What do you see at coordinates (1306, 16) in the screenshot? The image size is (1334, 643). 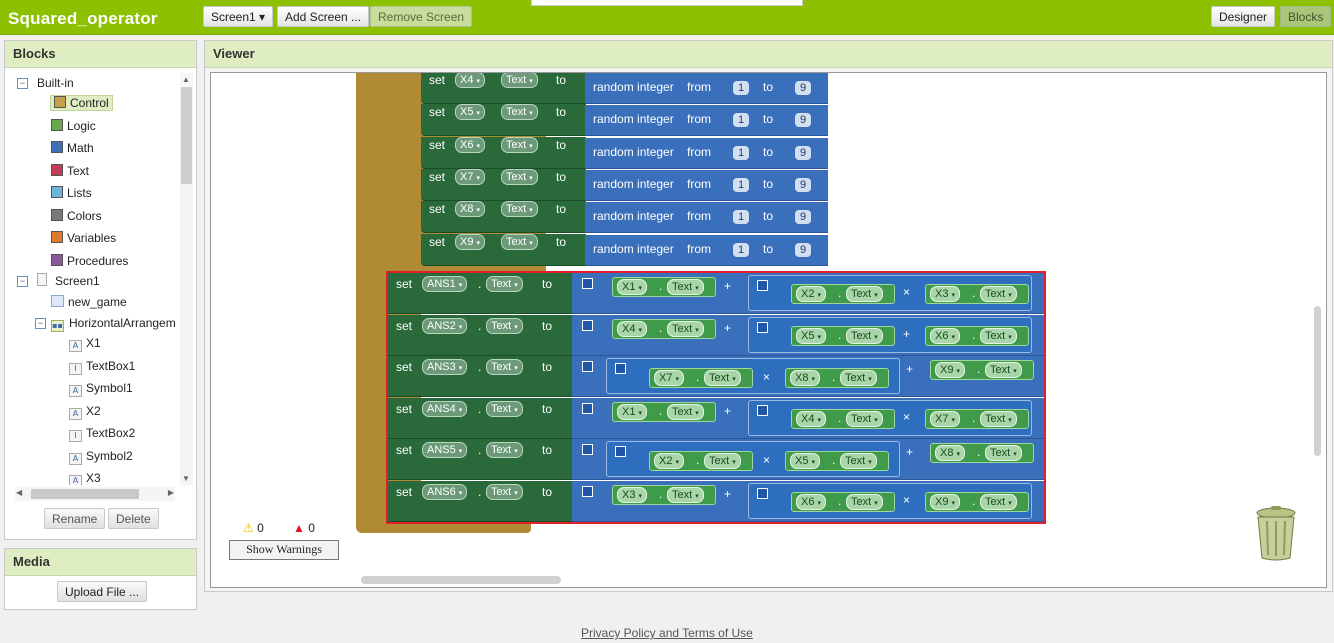 I see `blocks-button: Blocks` at bounding box center [1306, 16].